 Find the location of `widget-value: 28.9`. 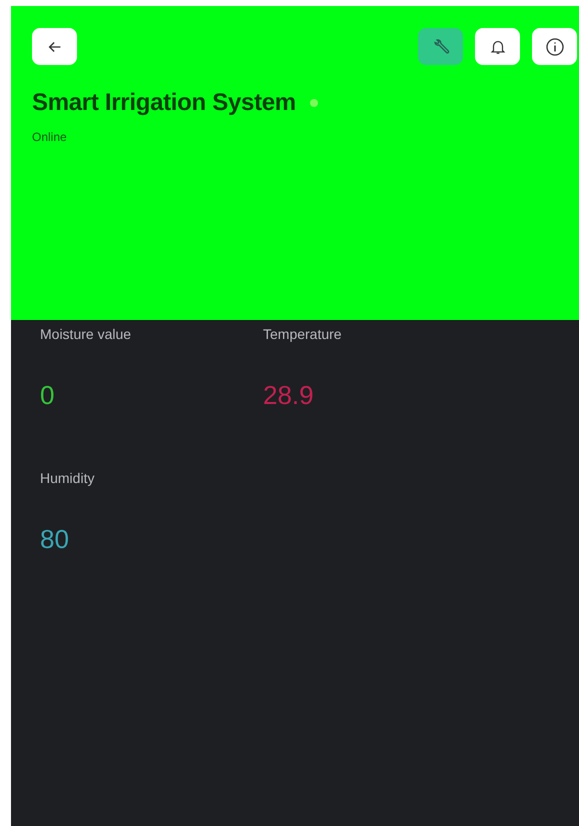

widget-value: 28.9 is located at coordinates (289, 395).